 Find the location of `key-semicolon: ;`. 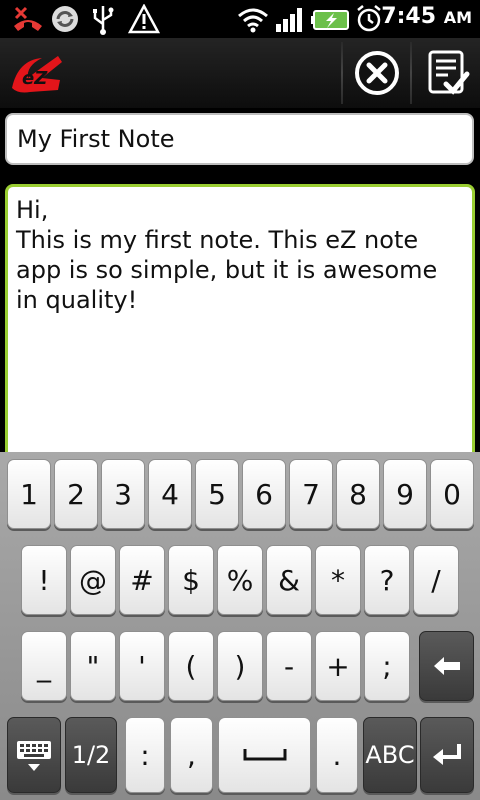

key-semicolon: ; is located at coordinates (387, 666).